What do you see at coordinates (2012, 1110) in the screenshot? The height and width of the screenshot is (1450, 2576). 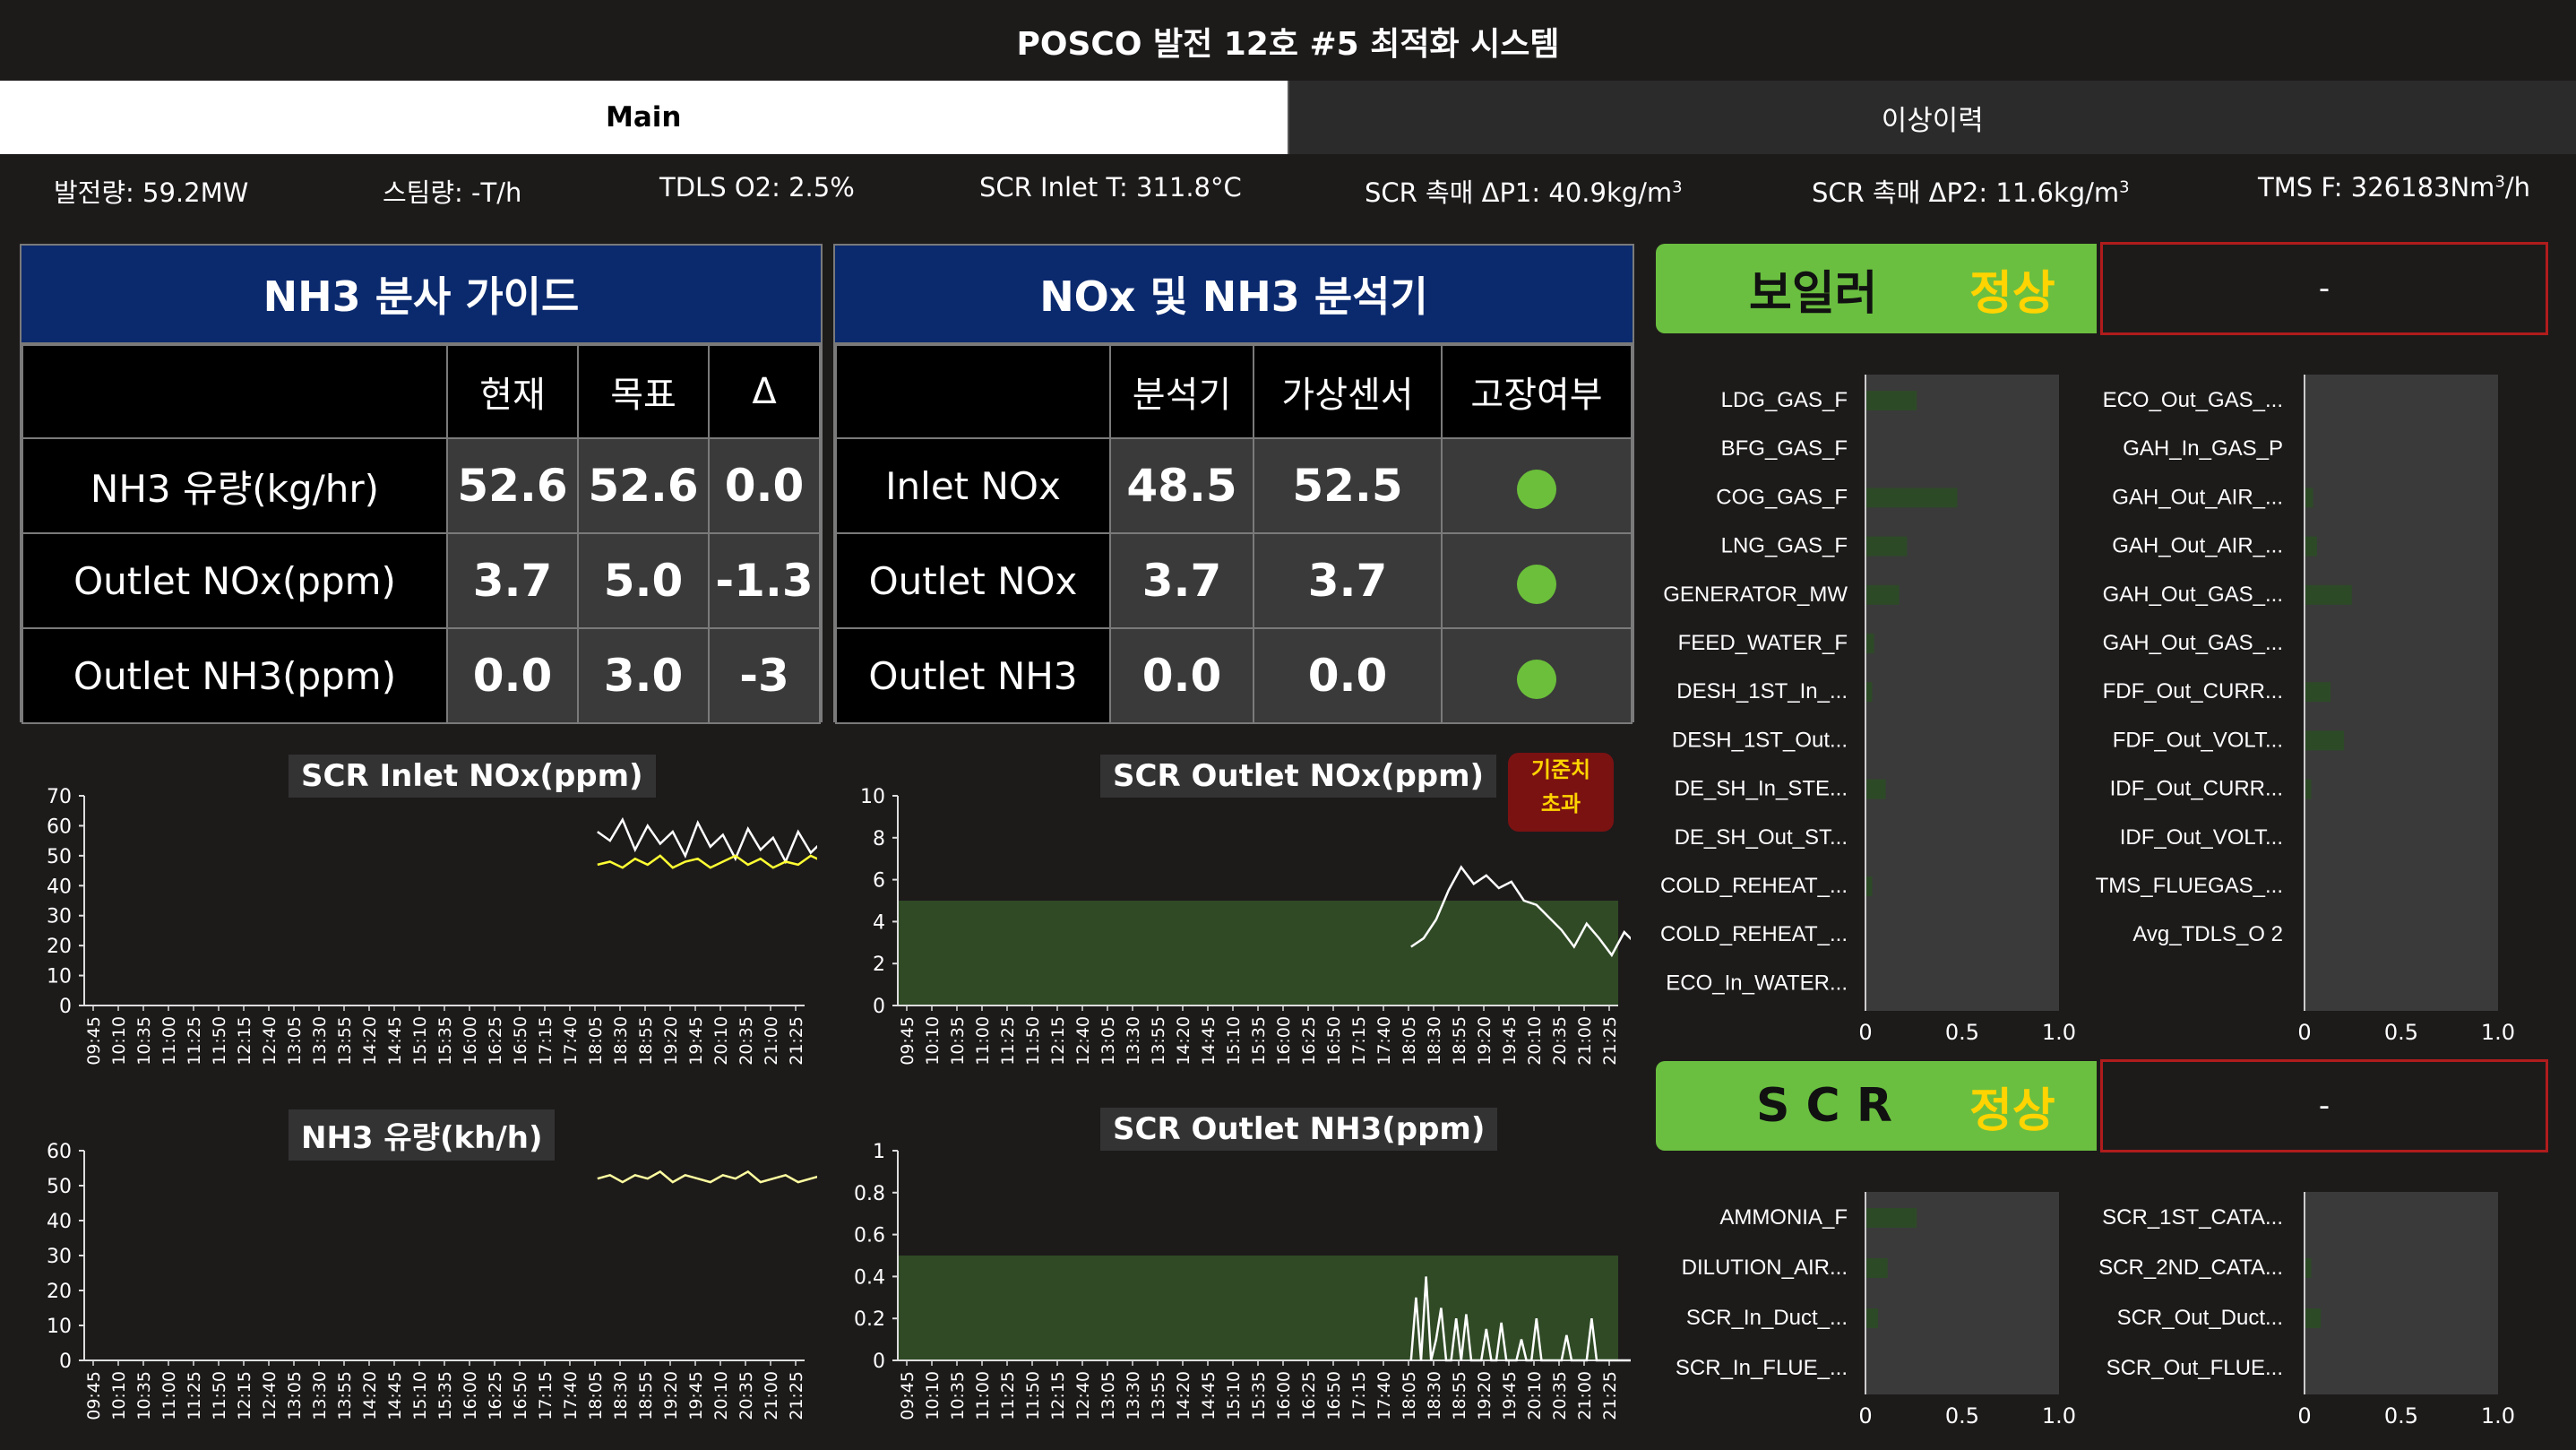 I see `scr-status: 정상` at bounding box center [2012, 1110].